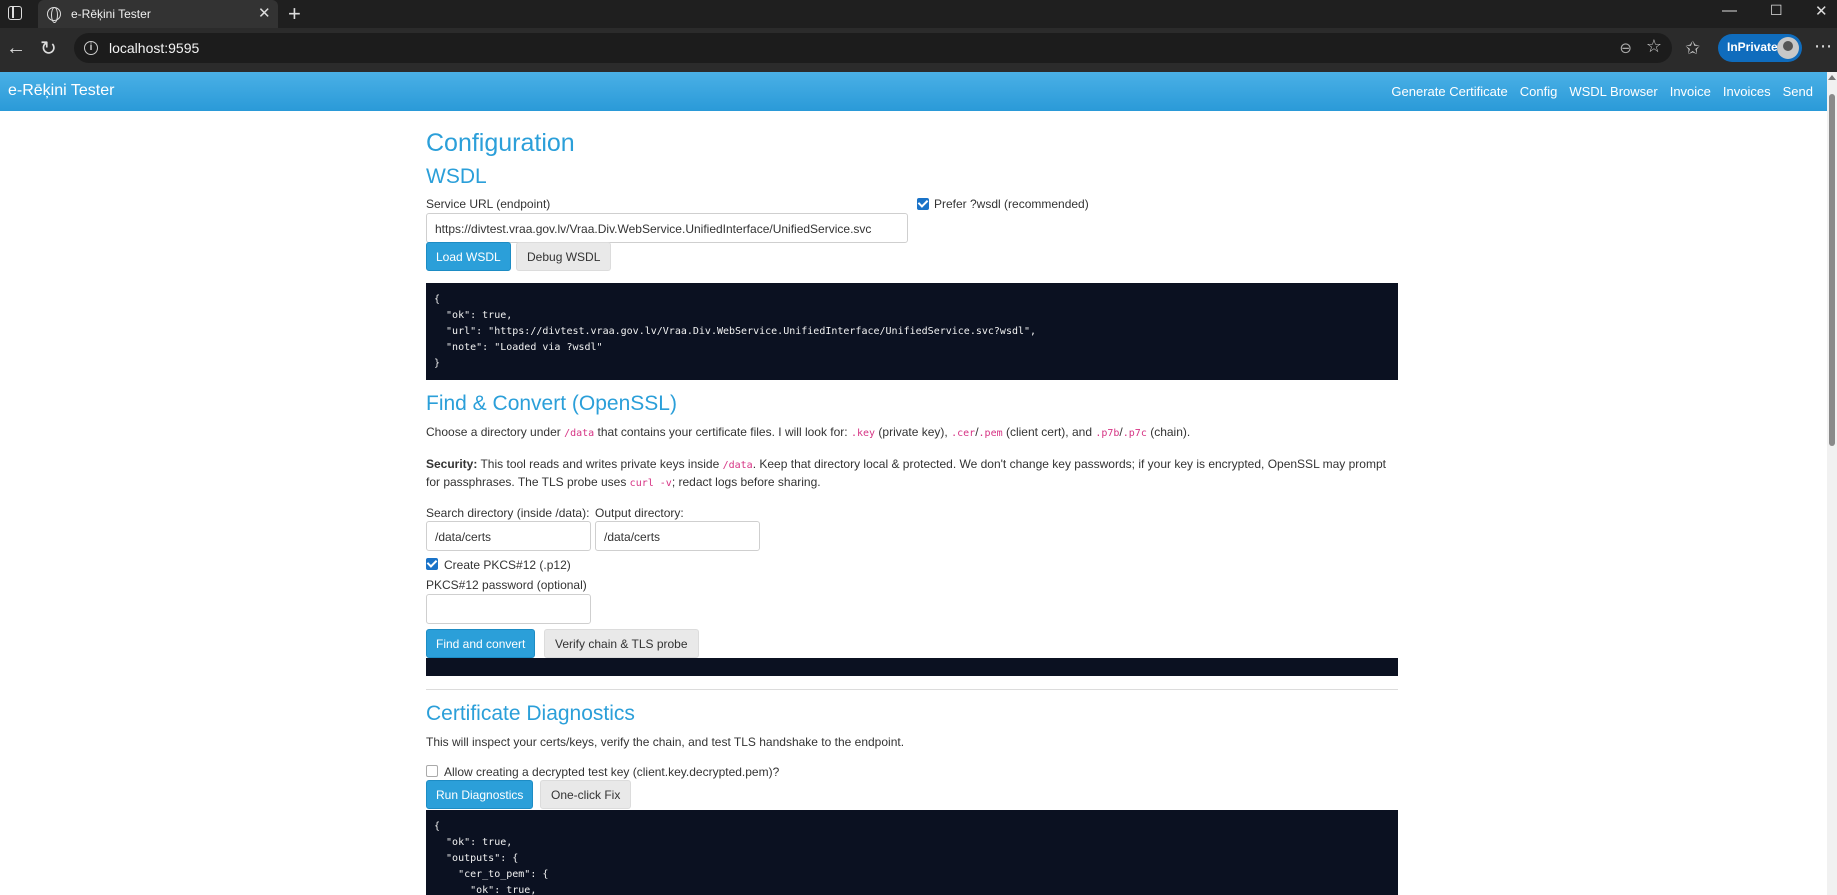  What do you see at coordinates (264, 13) in the screenshot?
I see `close-tab-icon: ✕` at bounding box center [264, 13].